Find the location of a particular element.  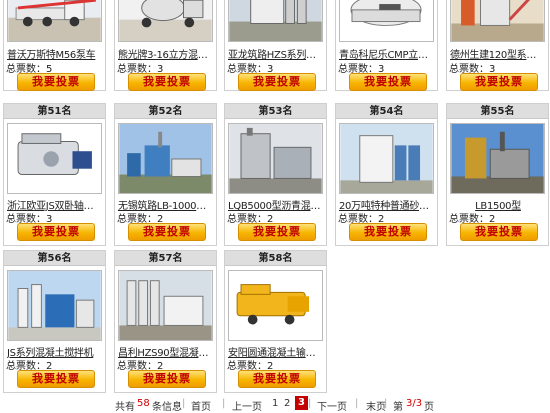

product-name: 熊光牌3-16立方混凝土搅拌运输车 is located at coordinates (166, 53).